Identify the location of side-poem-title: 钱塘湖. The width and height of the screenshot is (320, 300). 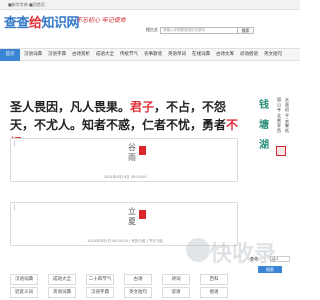
(264, 126).